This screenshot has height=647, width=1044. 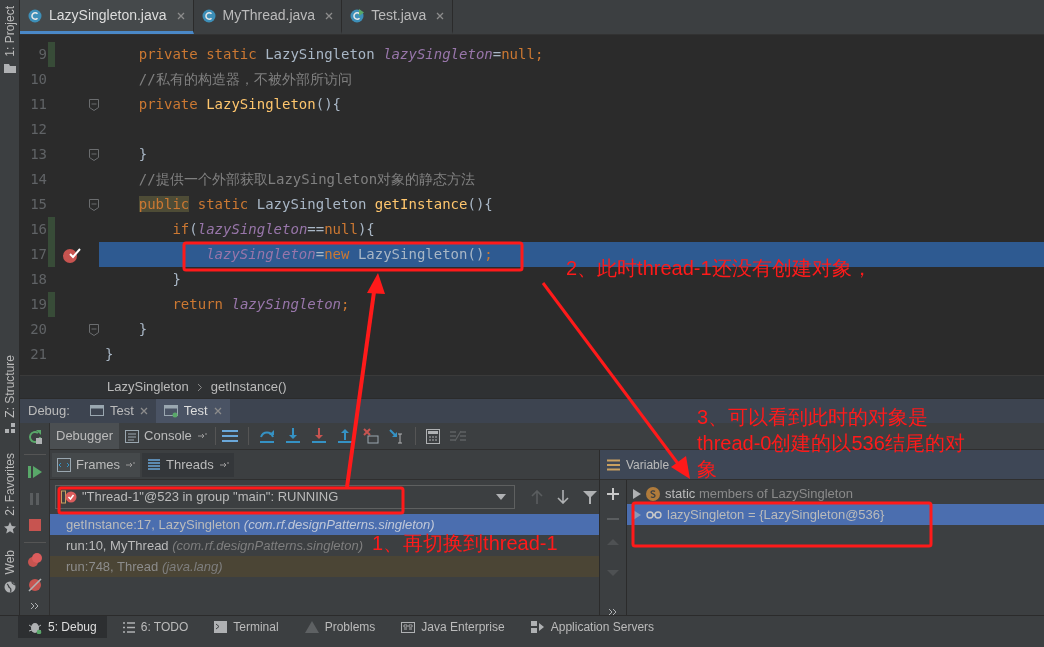 I want to click on more-icon, so click(x=34, y=606).